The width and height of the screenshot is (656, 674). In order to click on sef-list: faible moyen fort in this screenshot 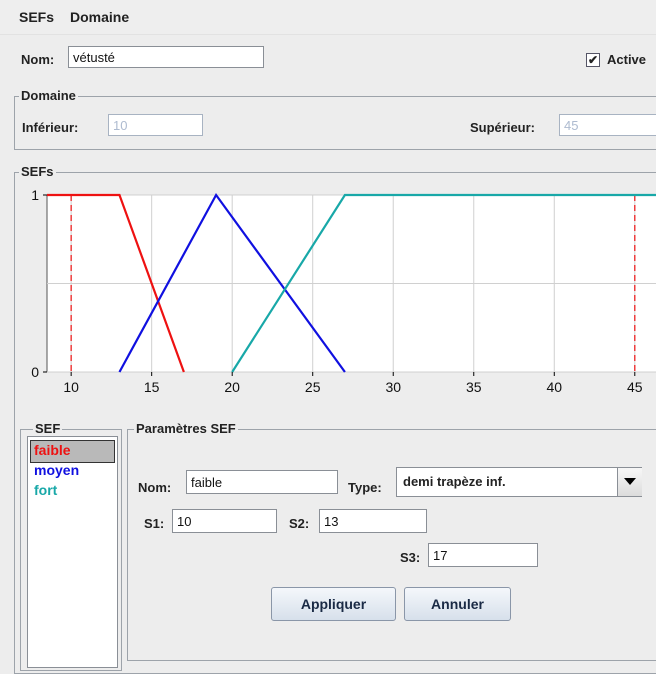, I will do `click(72, 552)`.